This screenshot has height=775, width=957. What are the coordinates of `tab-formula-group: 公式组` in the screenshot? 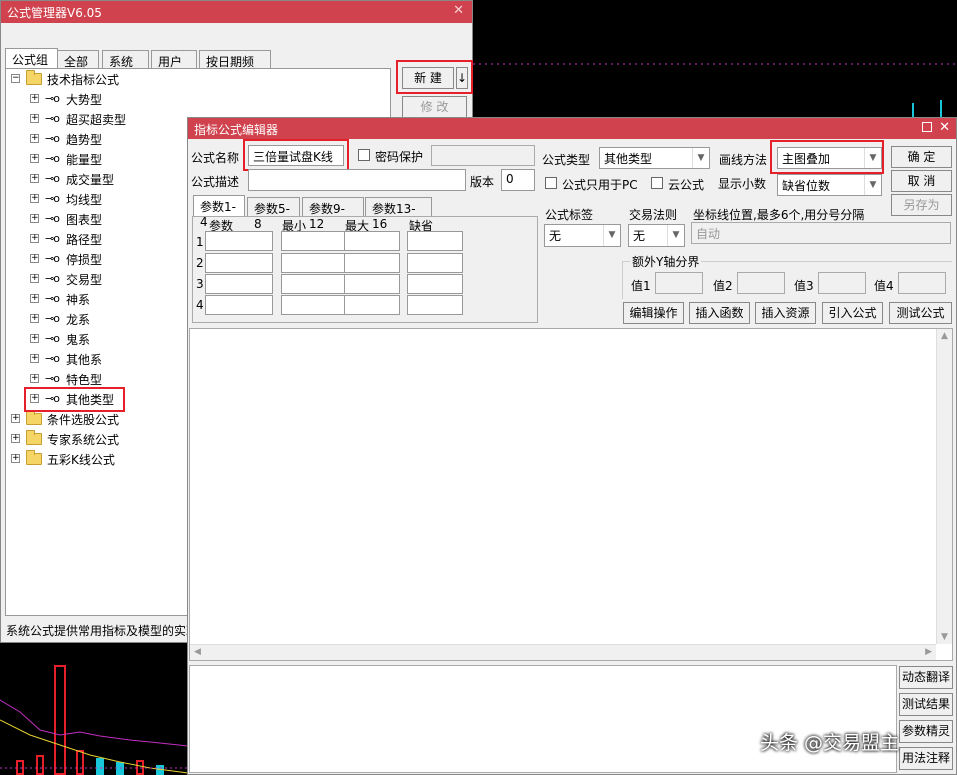 It's located at (31, 58).